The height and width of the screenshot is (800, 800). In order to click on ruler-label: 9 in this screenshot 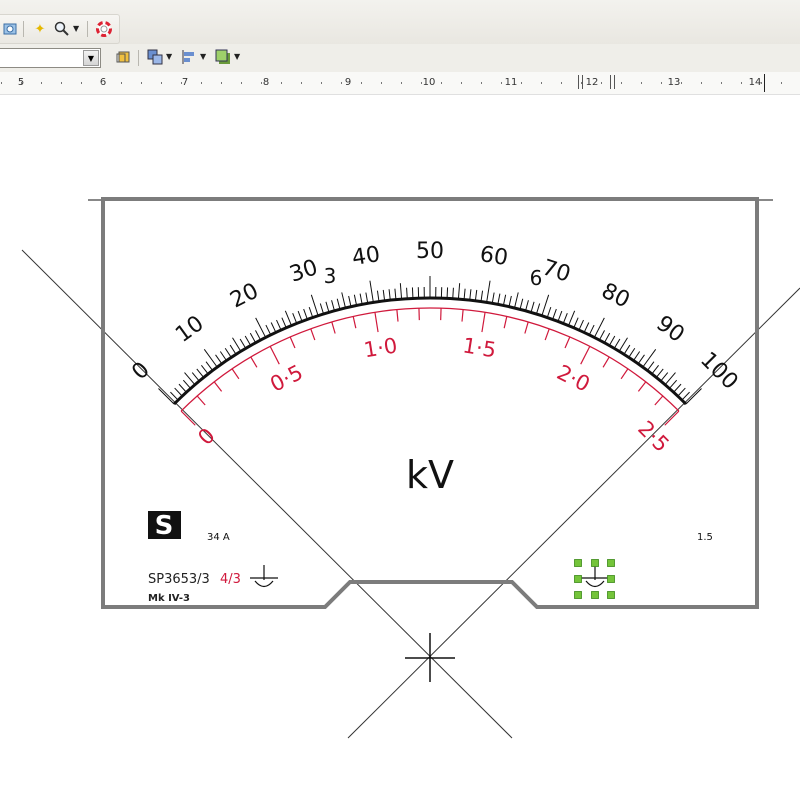, I will do `click(348, 82)`.